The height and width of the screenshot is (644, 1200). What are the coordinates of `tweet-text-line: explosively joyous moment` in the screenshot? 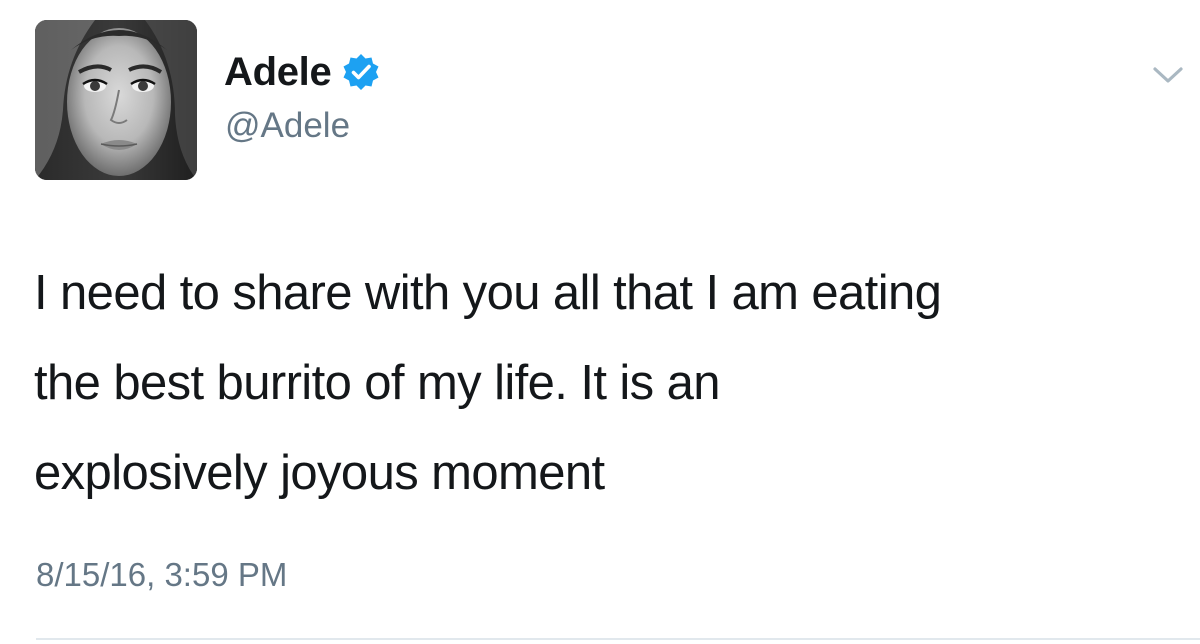 It's located at (319, 473).